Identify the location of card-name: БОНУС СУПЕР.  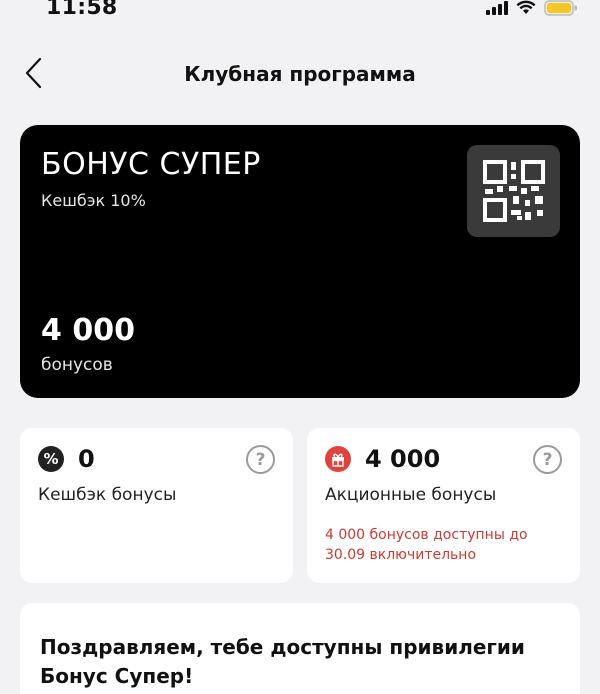
(151, 164).